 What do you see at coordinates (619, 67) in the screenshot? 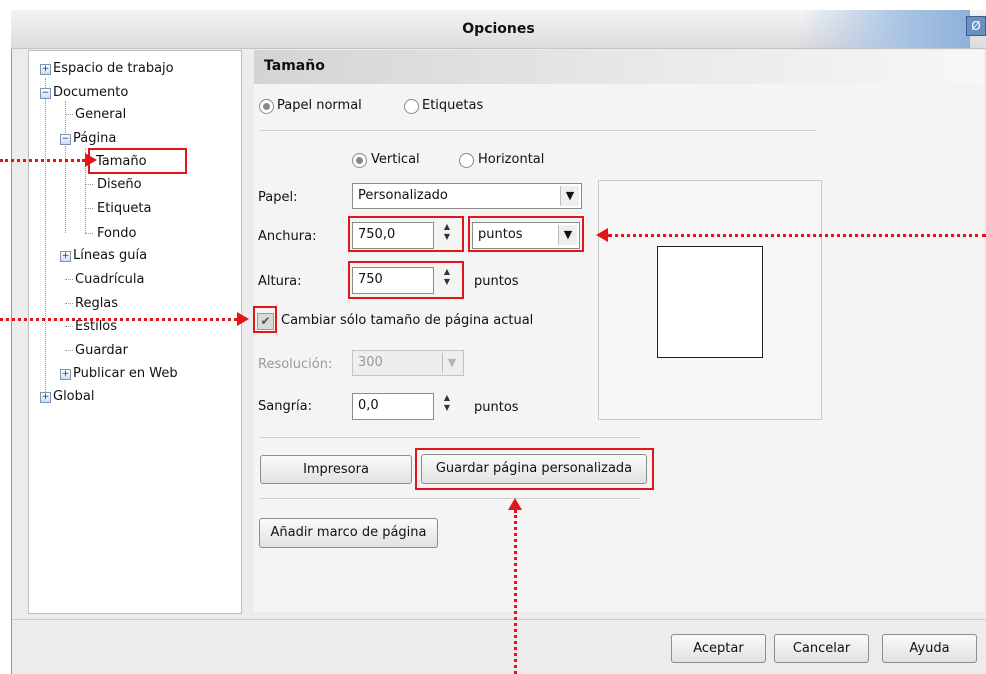
I see `panel-header` at bounding box center [619, 67].